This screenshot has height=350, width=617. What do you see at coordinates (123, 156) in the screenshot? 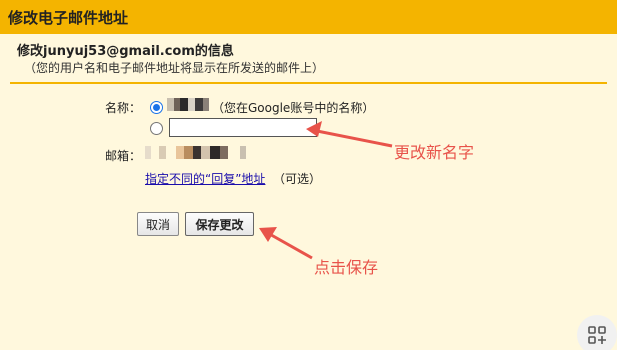
I see `email-label: 邮箱：` at bounding box center [123, 156].